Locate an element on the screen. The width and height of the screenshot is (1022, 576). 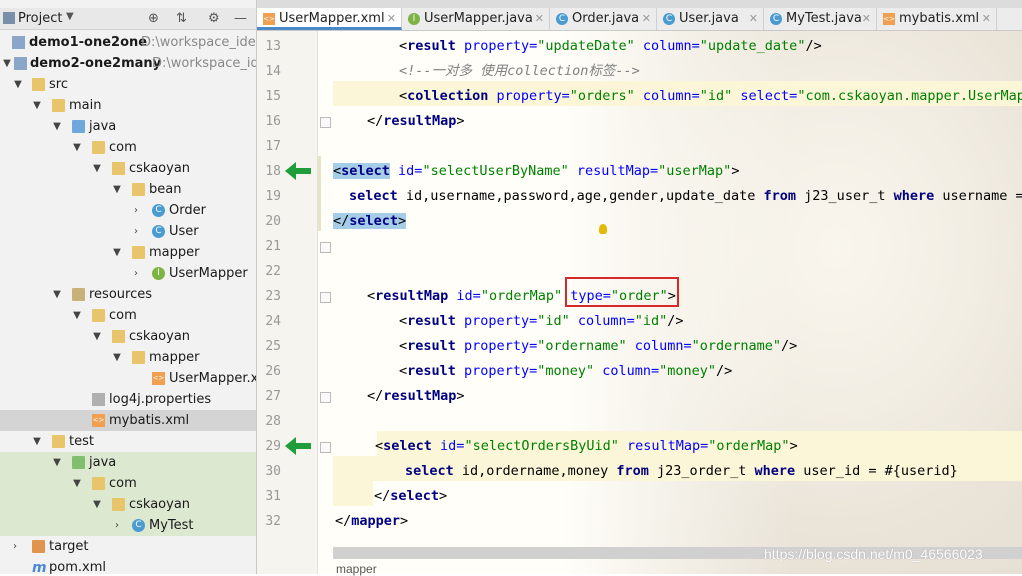
tree-item-test: ▼ test is located at coordinates (128, 441).